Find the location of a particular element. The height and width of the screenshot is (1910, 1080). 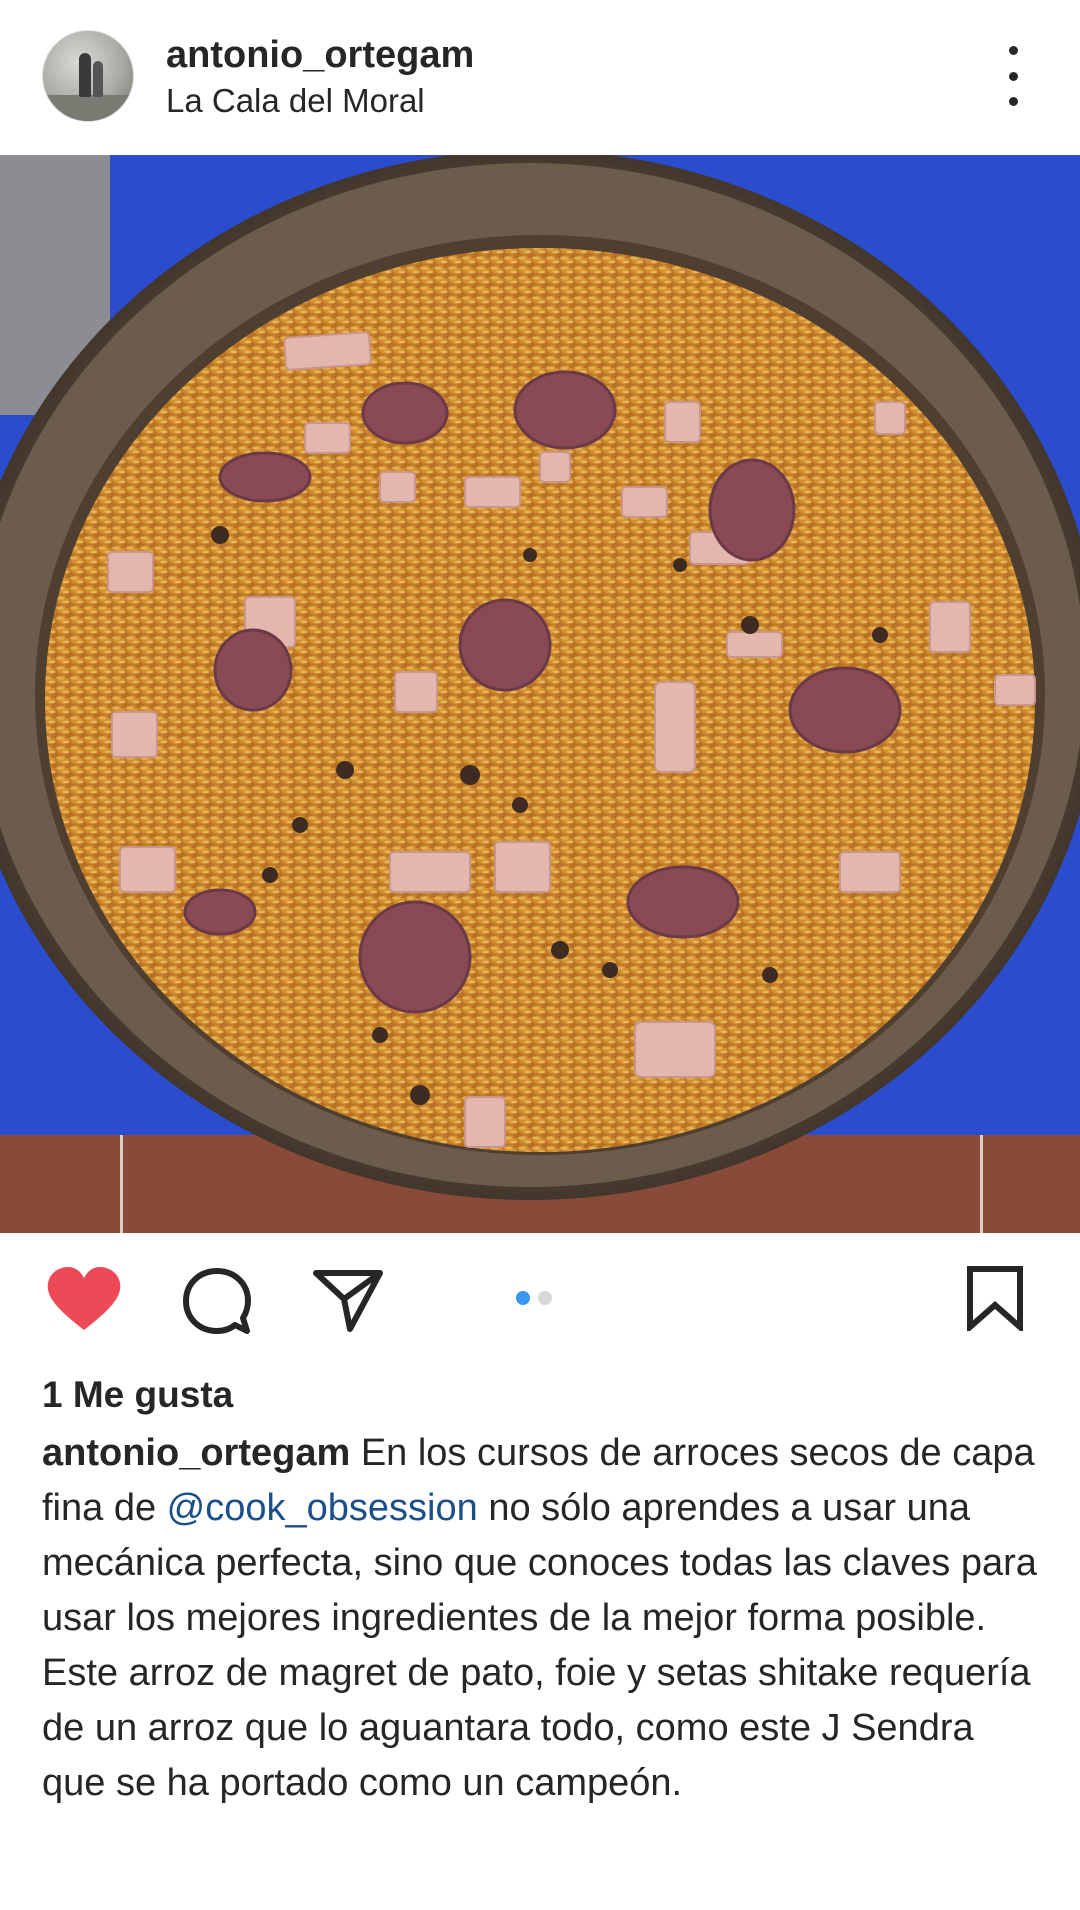

post-header: antonio_ortegam La Cala del Moral is located at coordinates (540, 77).